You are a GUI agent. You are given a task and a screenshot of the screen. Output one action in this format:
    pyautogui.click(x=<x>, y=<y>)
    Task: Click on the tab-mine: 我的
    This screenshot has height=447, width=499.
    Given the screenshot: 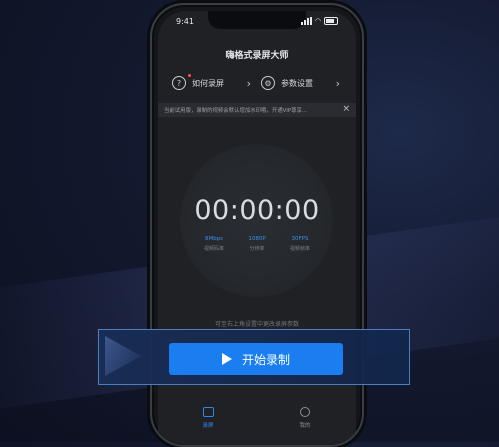 What is the action you would take?
    pyautogui.click(x=305, y=418)
    